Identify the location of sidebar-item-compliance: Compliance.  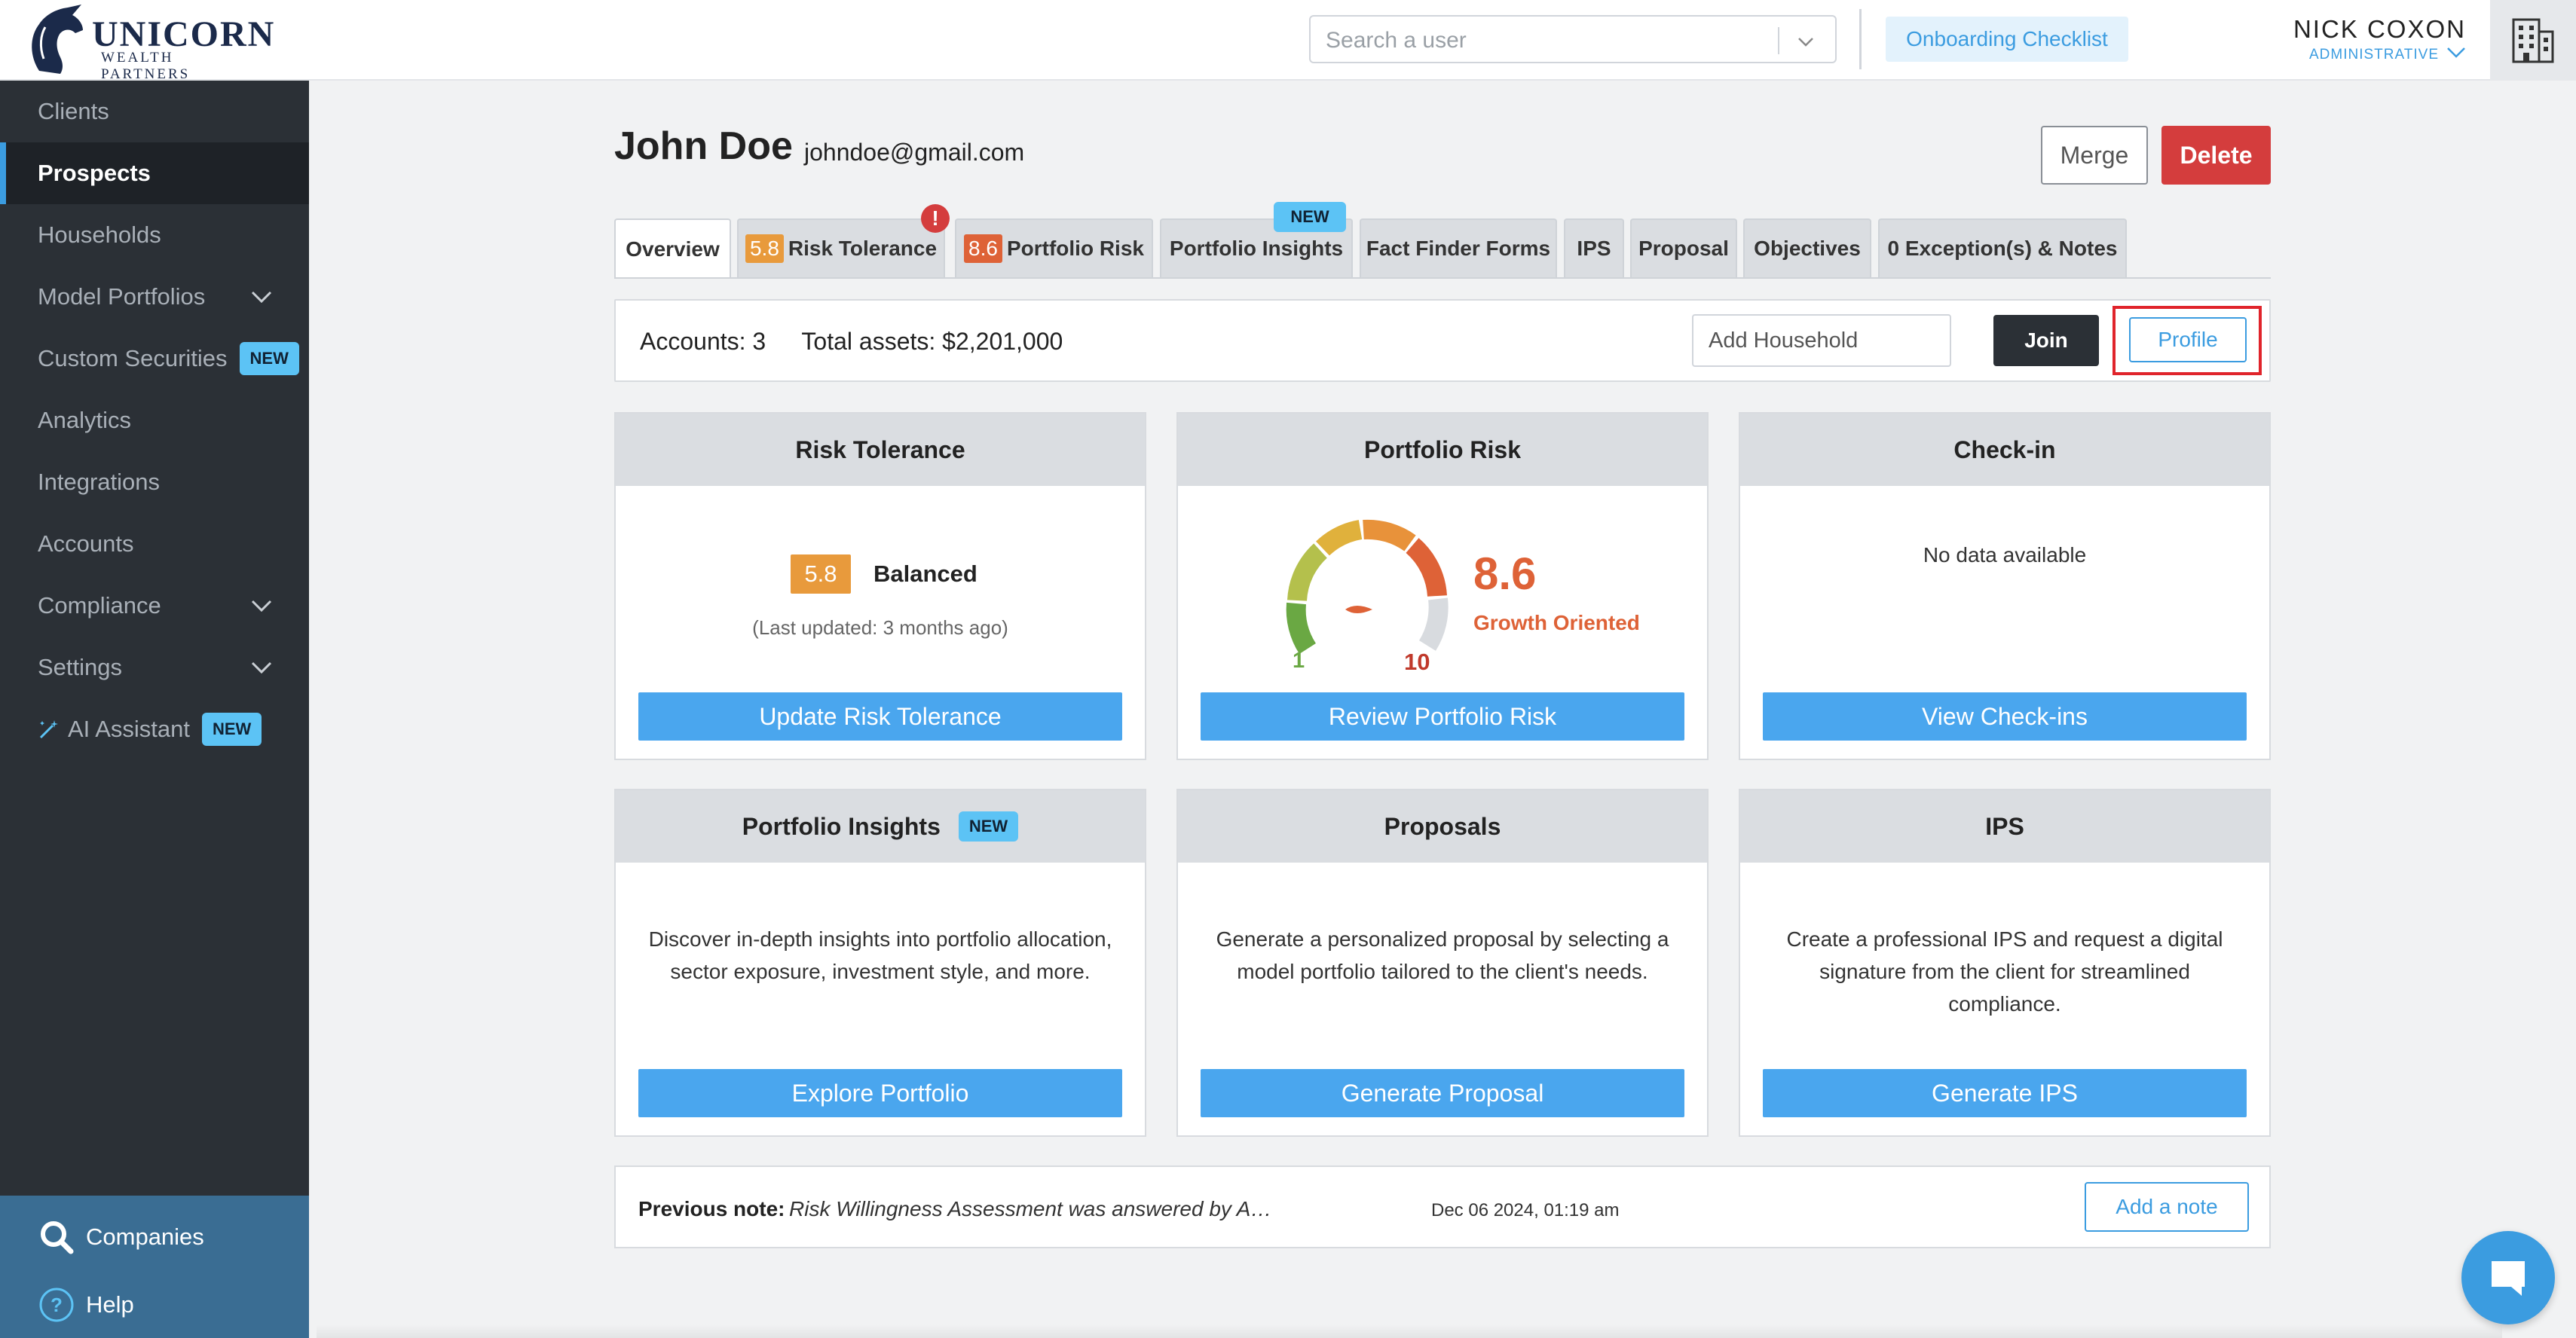
(154, 606).